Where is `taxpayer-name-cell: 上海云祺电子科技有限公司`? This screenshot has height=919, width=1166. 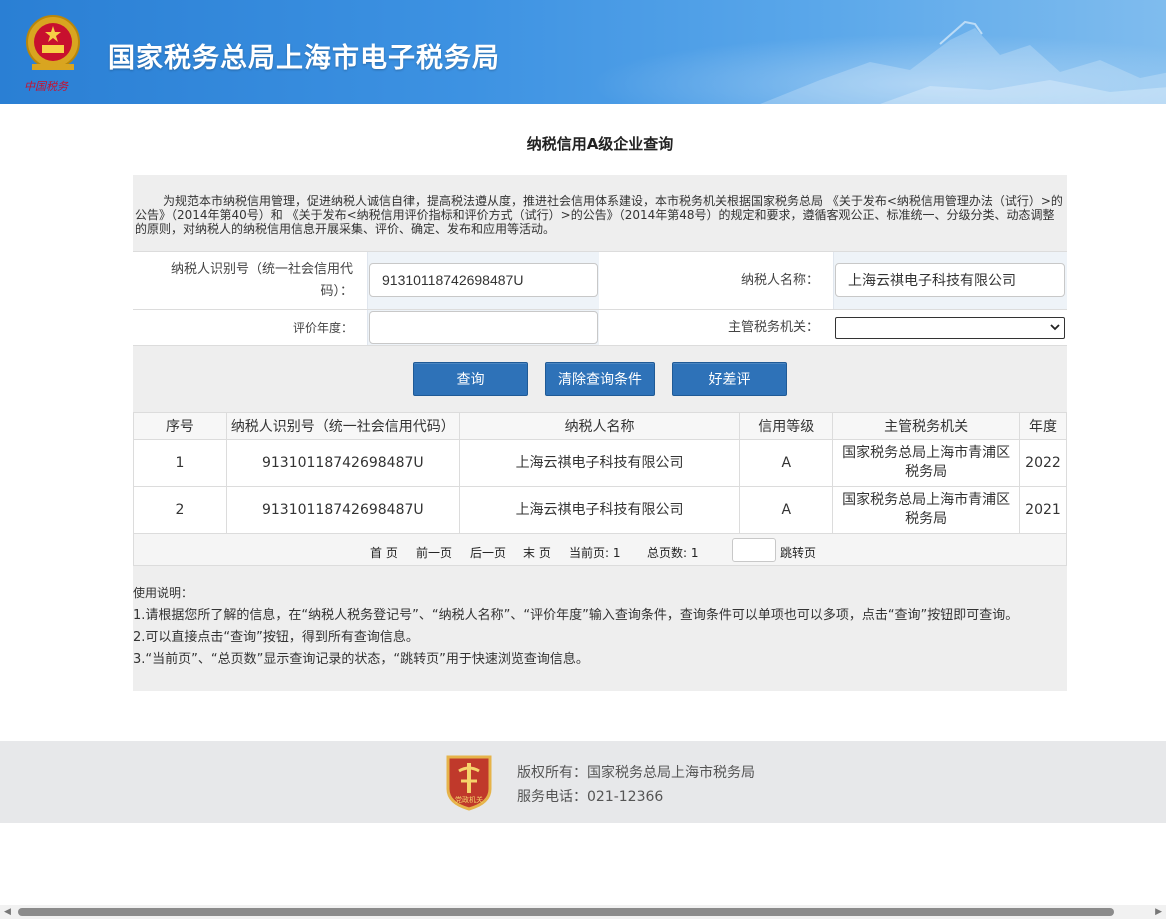 taxpayer-name-cell: 上海云祺电子科技有限公司 is located at coordinates (950, 280).